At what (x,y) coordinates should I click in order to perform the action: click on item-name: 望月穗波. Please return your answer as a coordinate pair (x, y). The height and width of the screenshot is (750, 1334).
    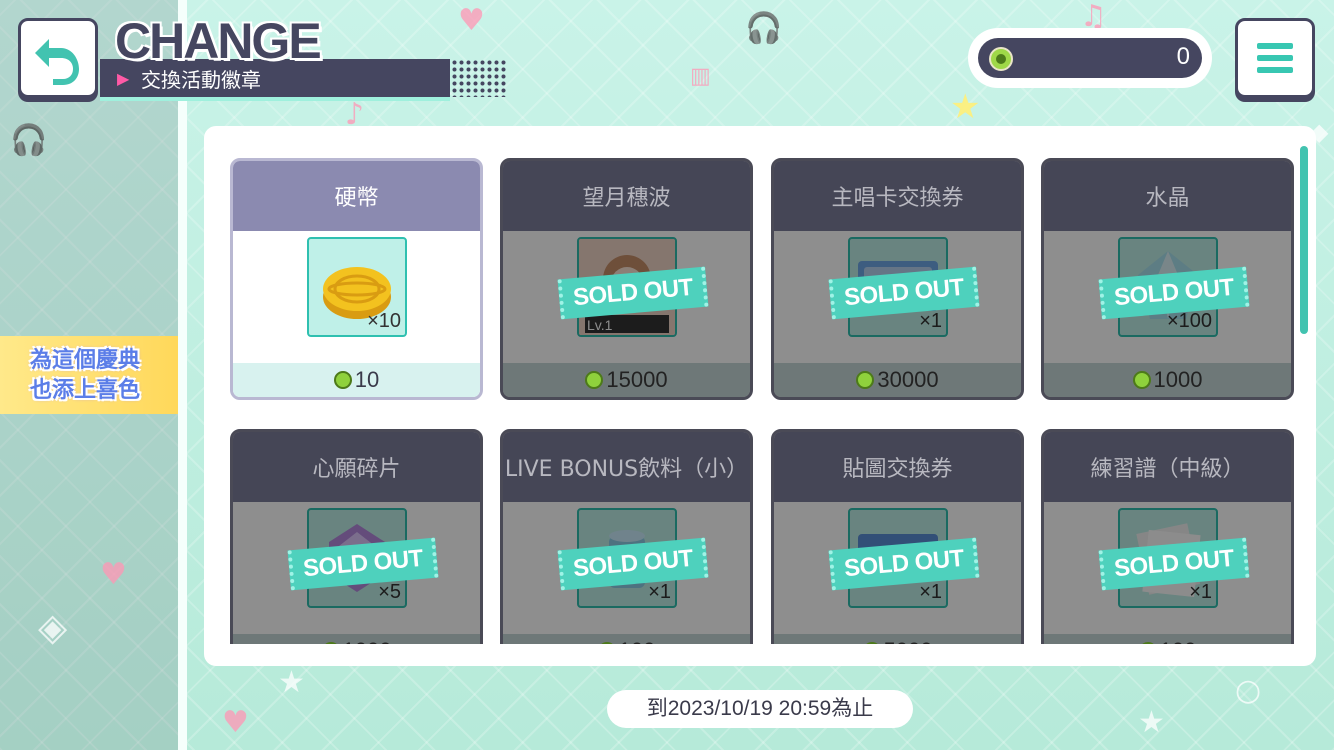
    Looking at the image, I should click on (626, 196).